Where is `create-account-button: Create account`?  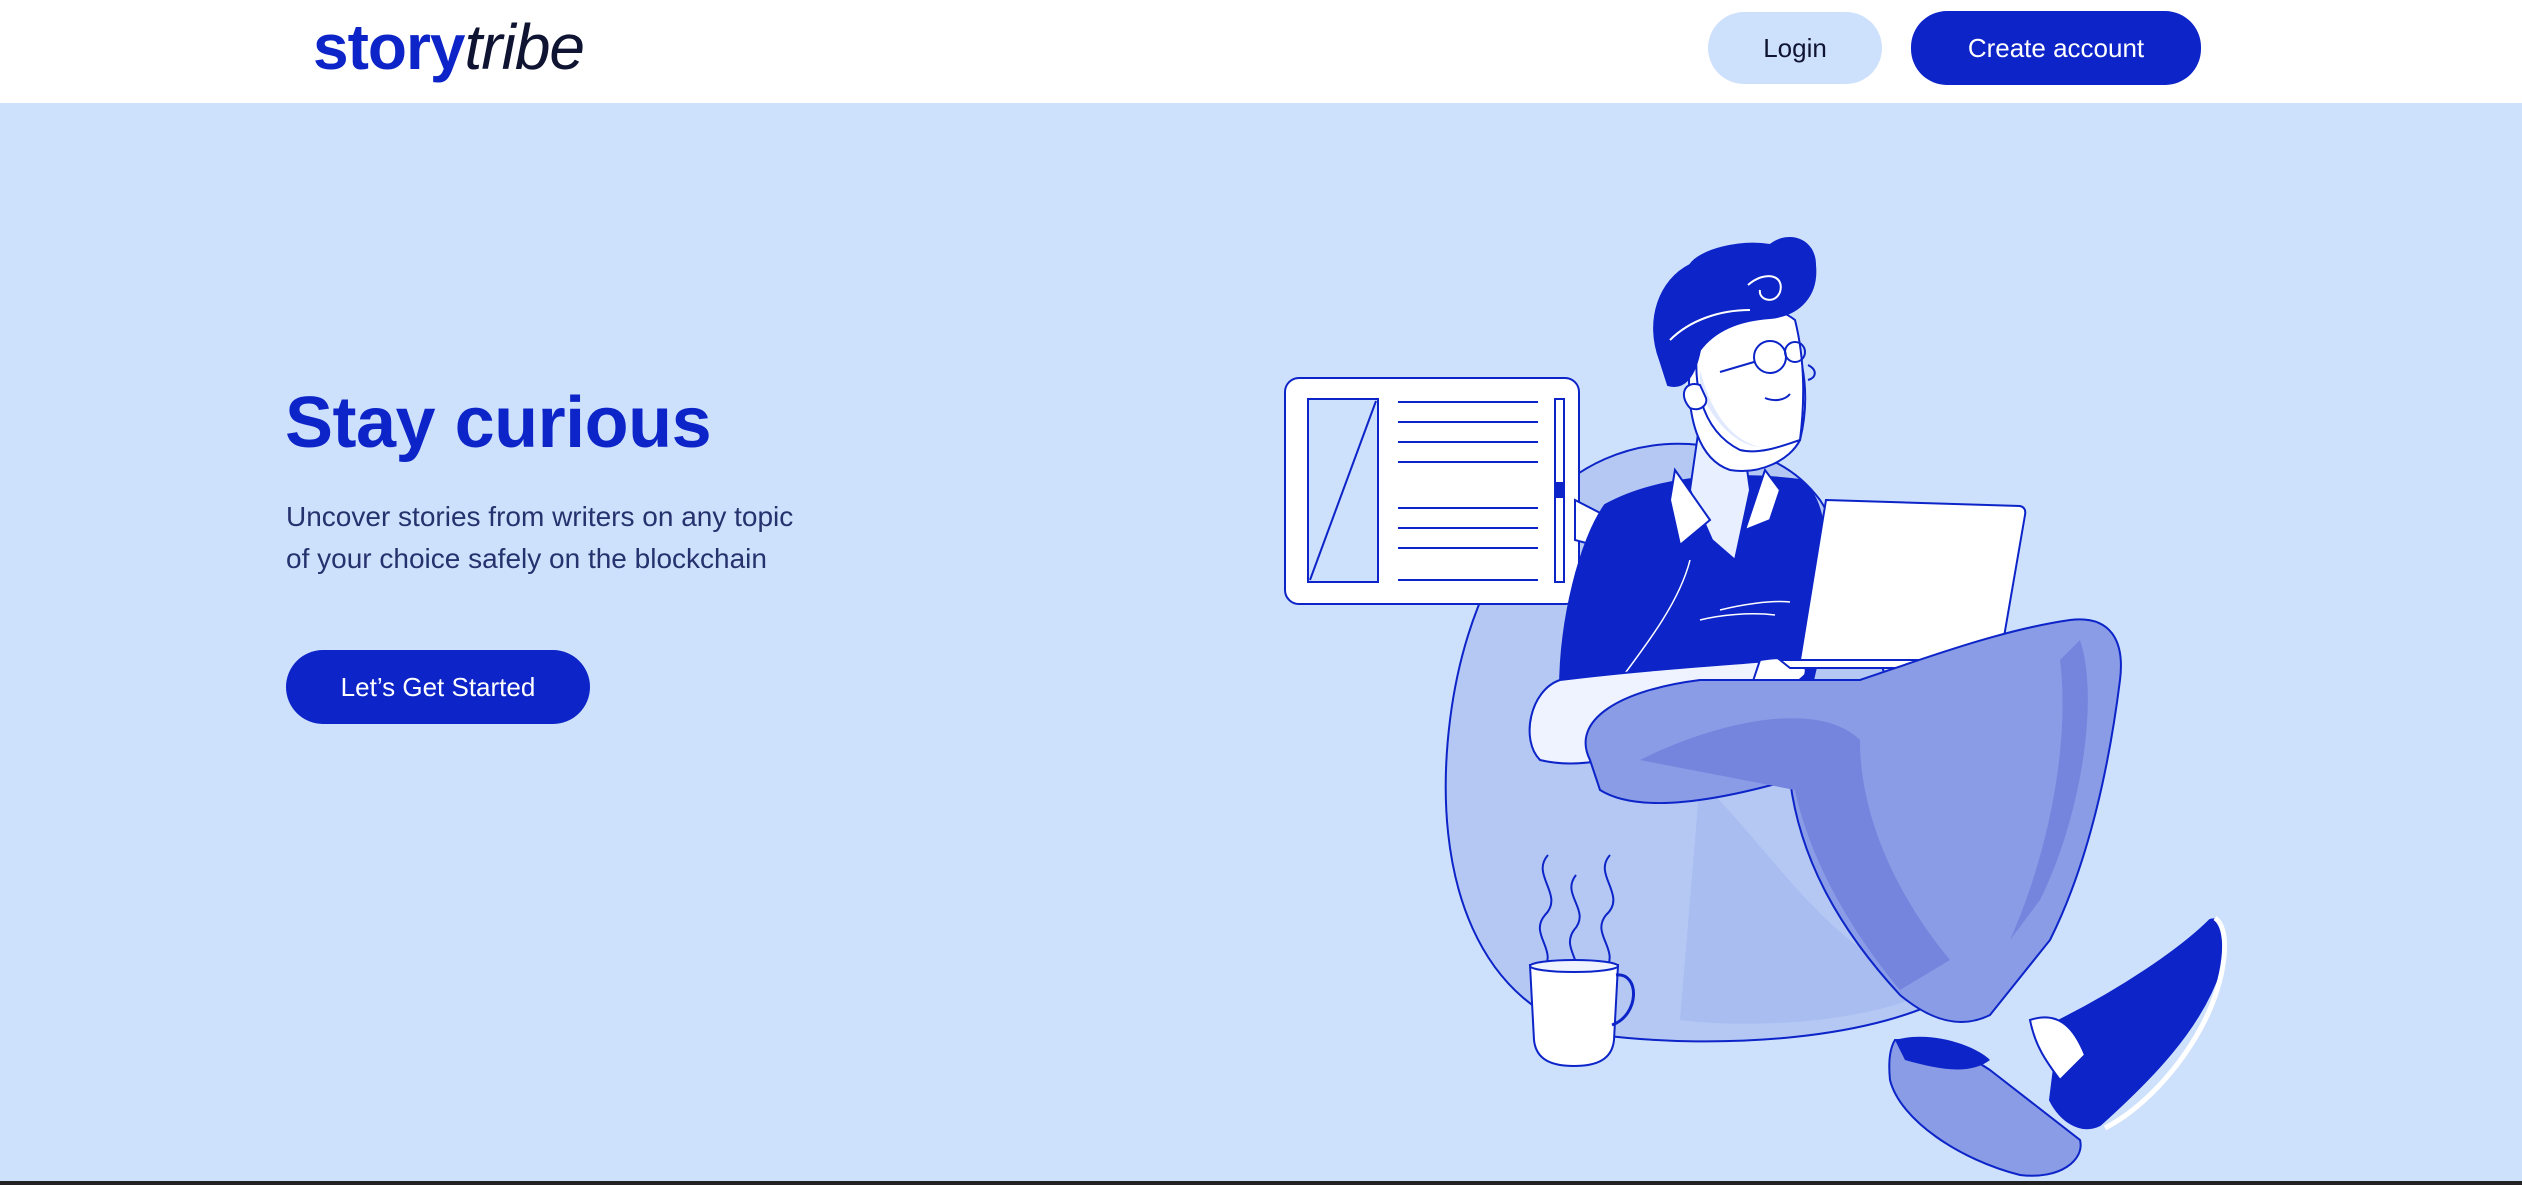 create-account-button: Create account is located at coordinates (2056, 48).